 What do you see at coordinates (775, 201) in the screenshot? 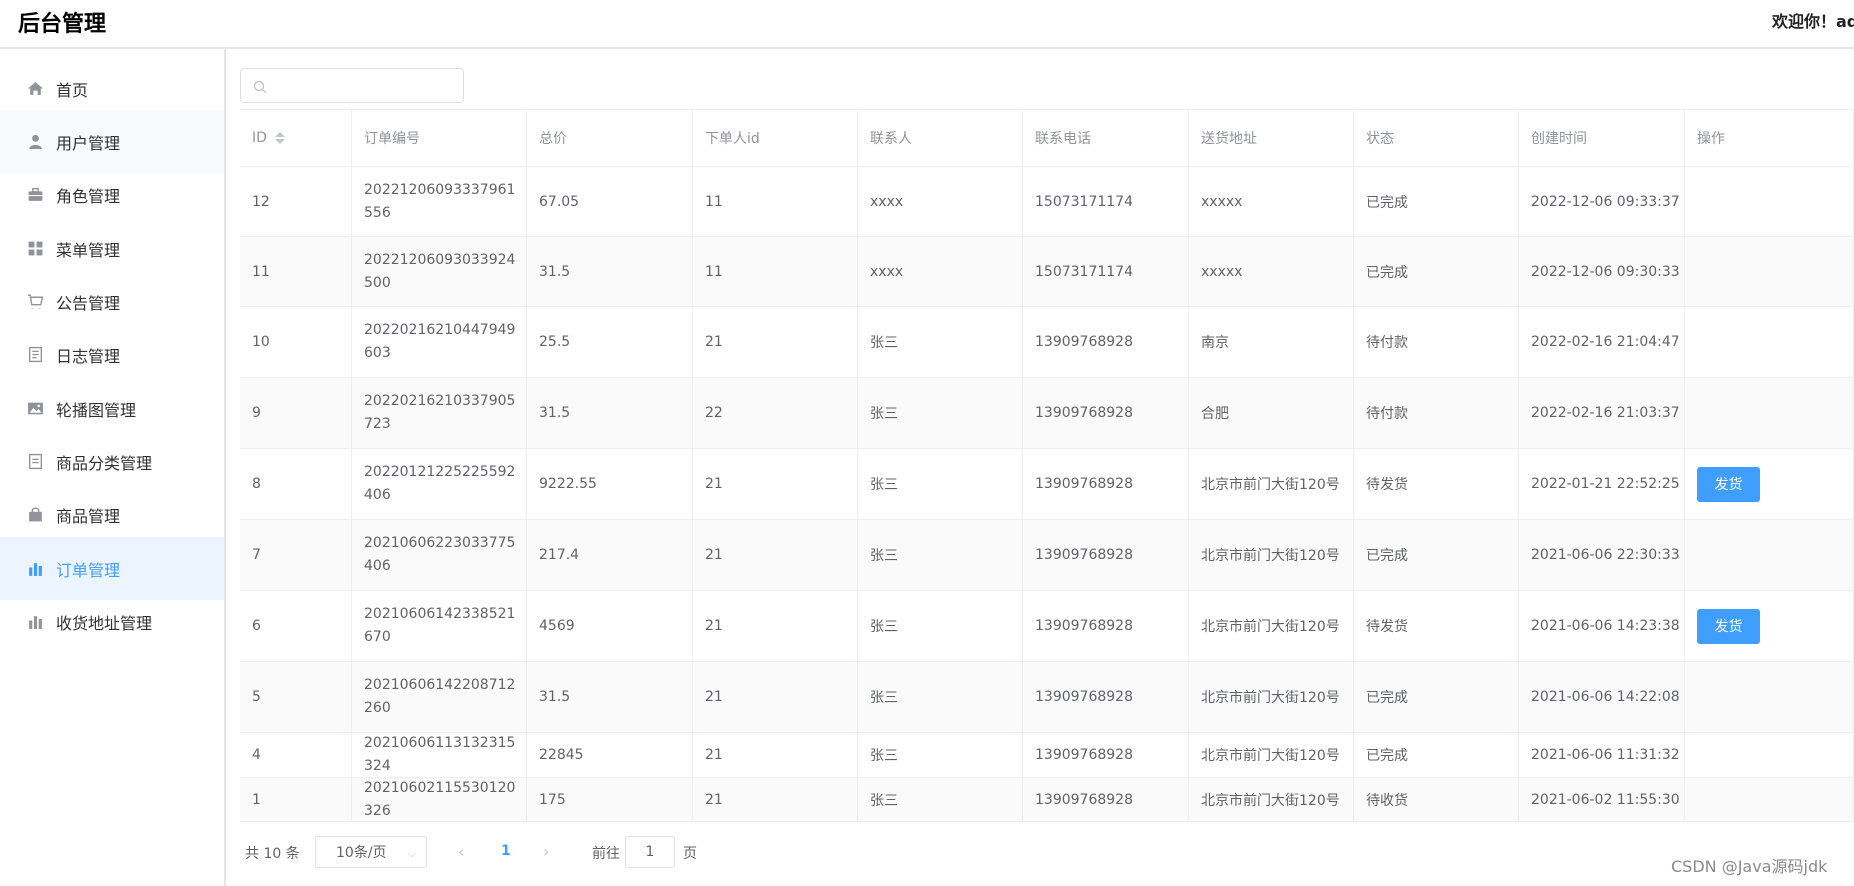
I see `cell-user-id: 11` at bounding box center [775, 201].